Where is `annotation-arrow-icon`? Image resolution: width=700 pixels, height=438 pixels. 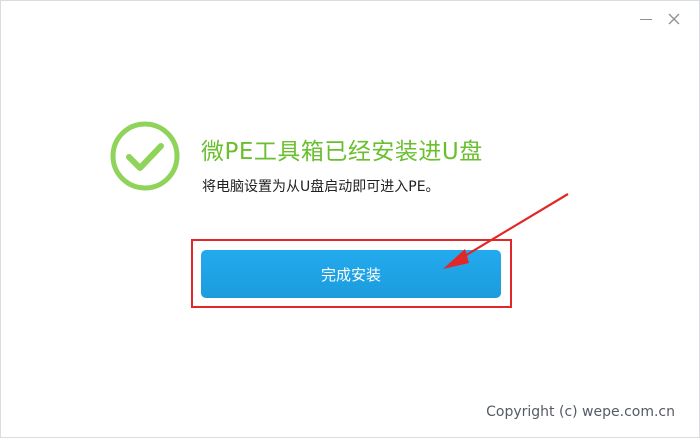
annotation-arrow-icon is located at coordinates (506, 231).